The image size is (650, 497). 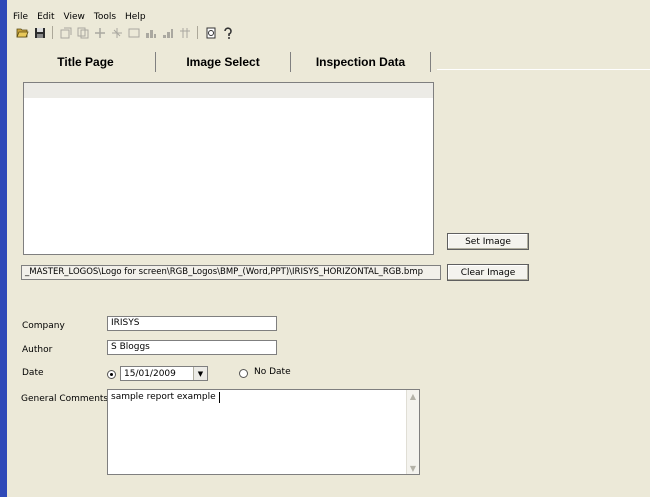 What do you see at coordinates (37, 350) in the screenshot?
I see `author-label: Author` at bounding box center [37, 350].